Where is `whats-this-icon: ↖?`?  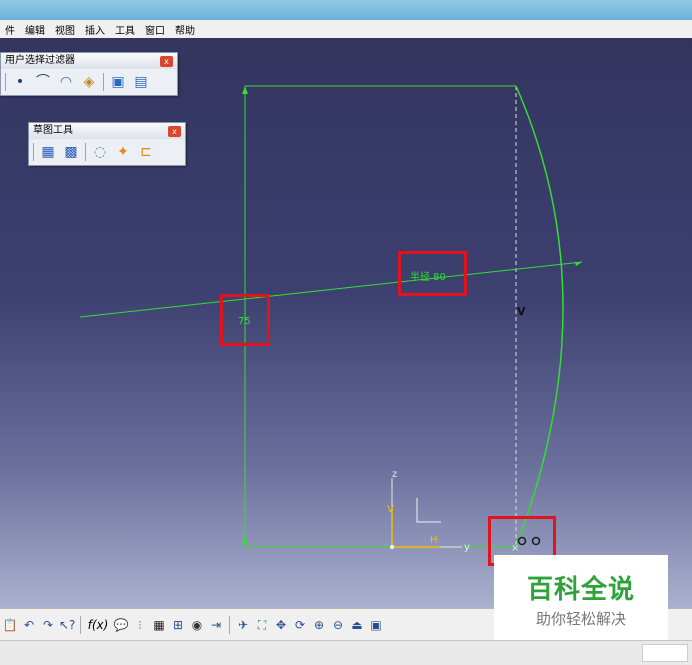
whats-this-icon: ↖? is located at coordinates (67, 625).